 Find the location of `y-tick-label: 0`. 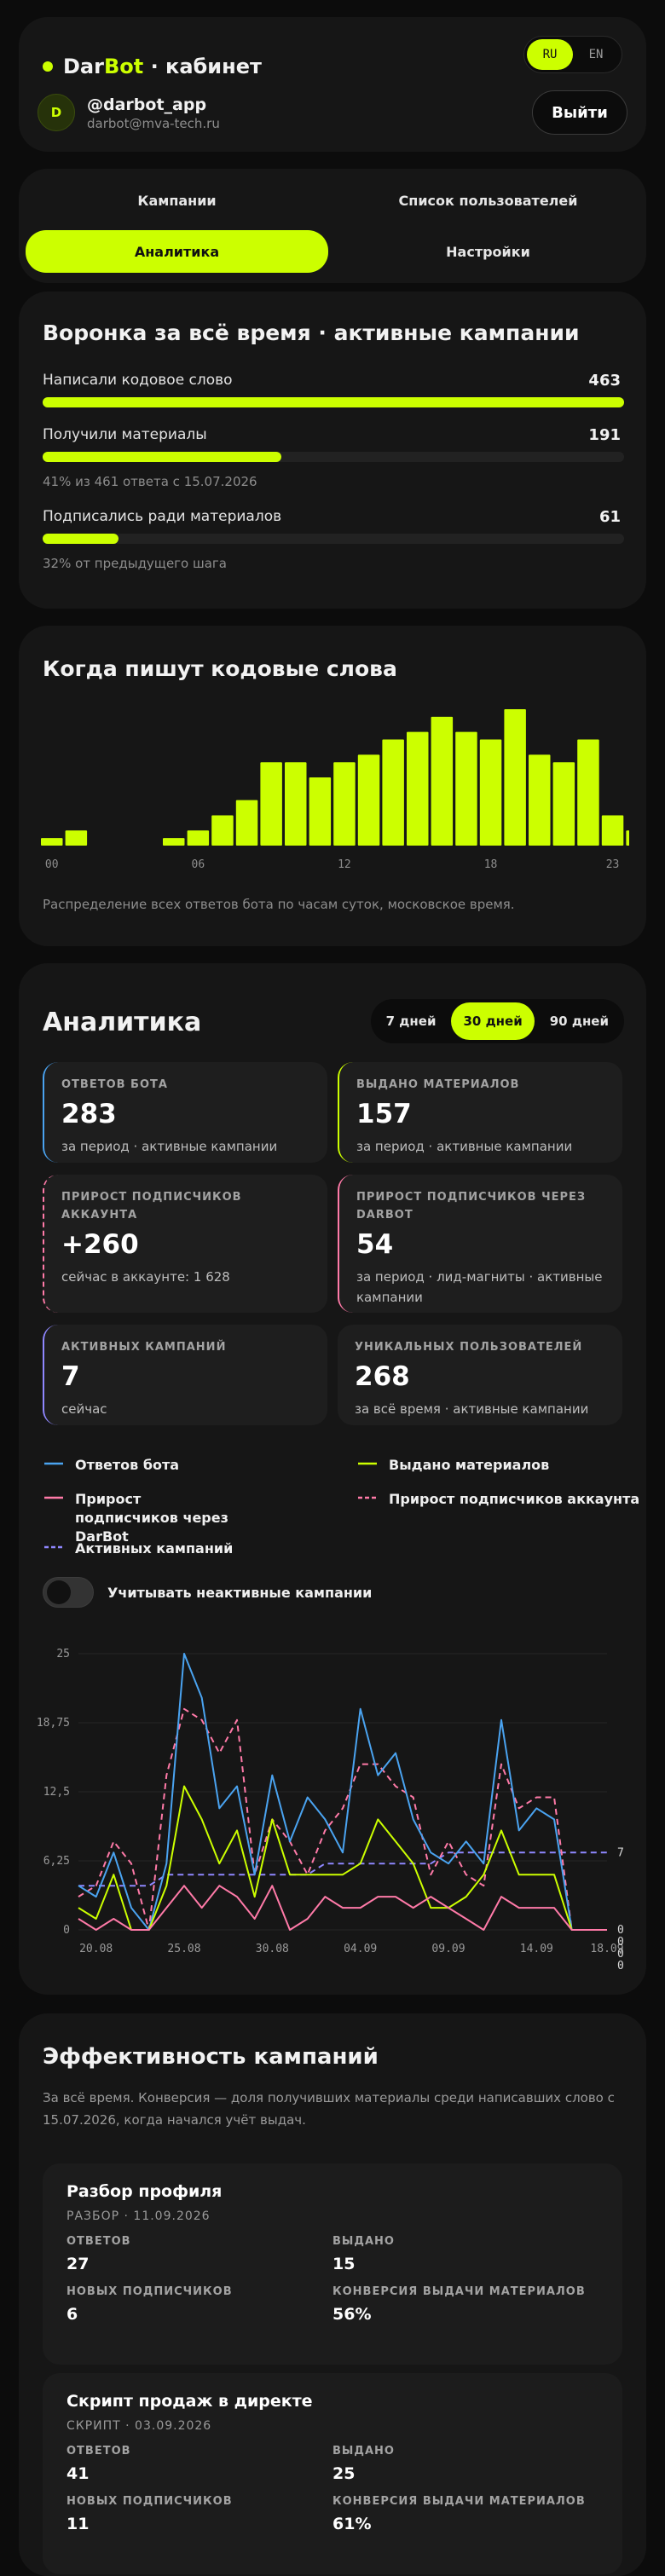

y-tick-label: 0 is located at coordinates (66, 1930).